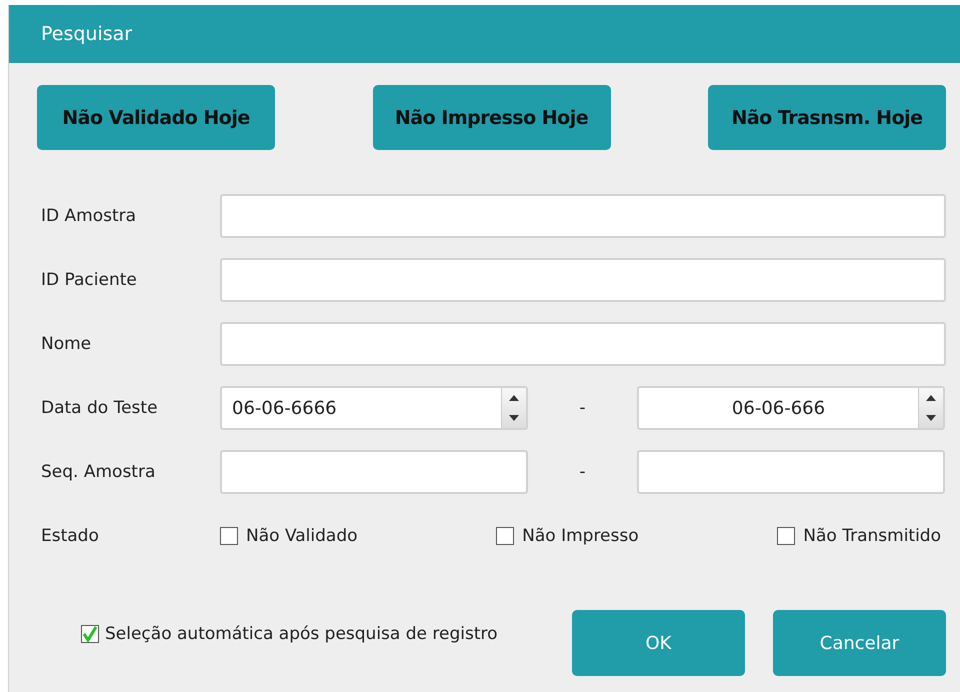 This screenshot has height=692, width=960. What do you see at coordinates (658, 643) in the screenshot?
I see `dialog-button: OK` at bounding box center [658, 643].